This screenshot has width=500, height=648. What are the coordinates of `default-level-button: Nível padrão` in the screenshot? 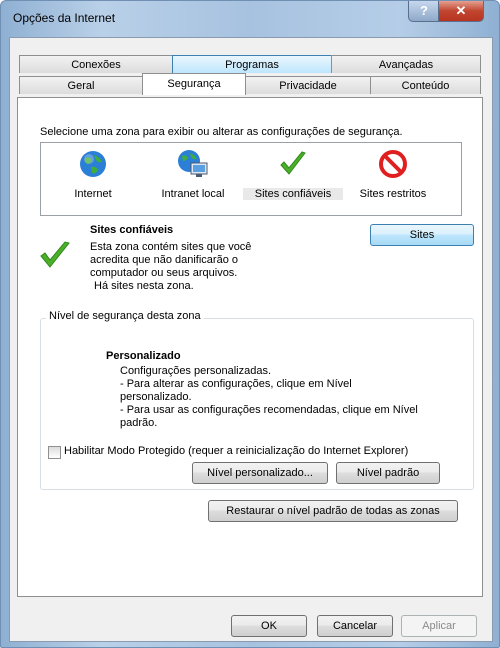 It's located at (388, 473).